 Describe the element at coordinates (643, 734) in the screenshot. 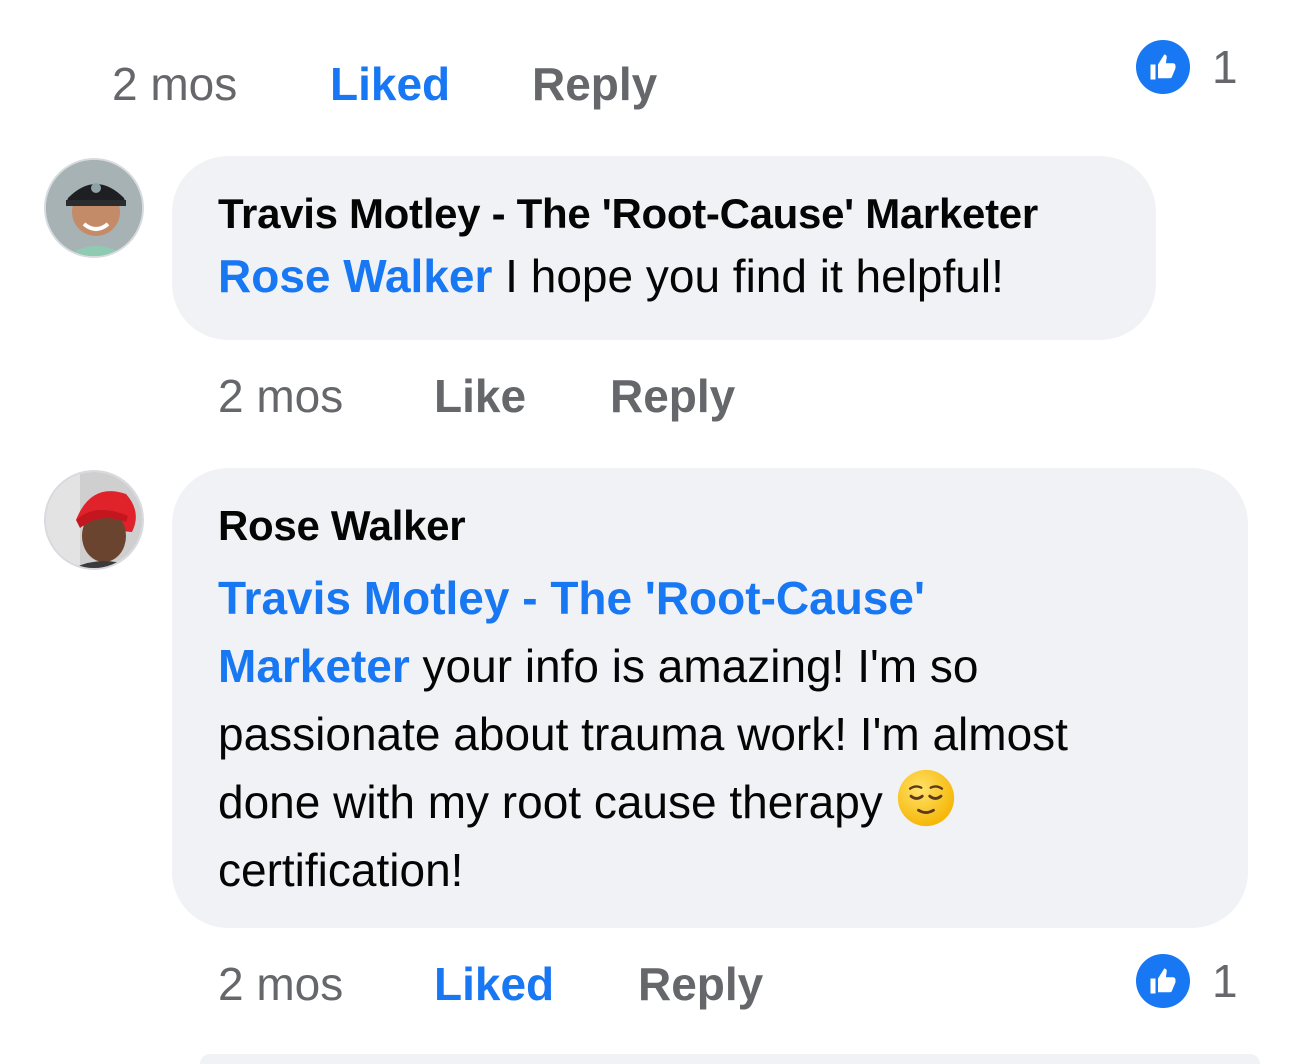

I see `comment-text: passionate about trauma work! I'm almost` at that location.